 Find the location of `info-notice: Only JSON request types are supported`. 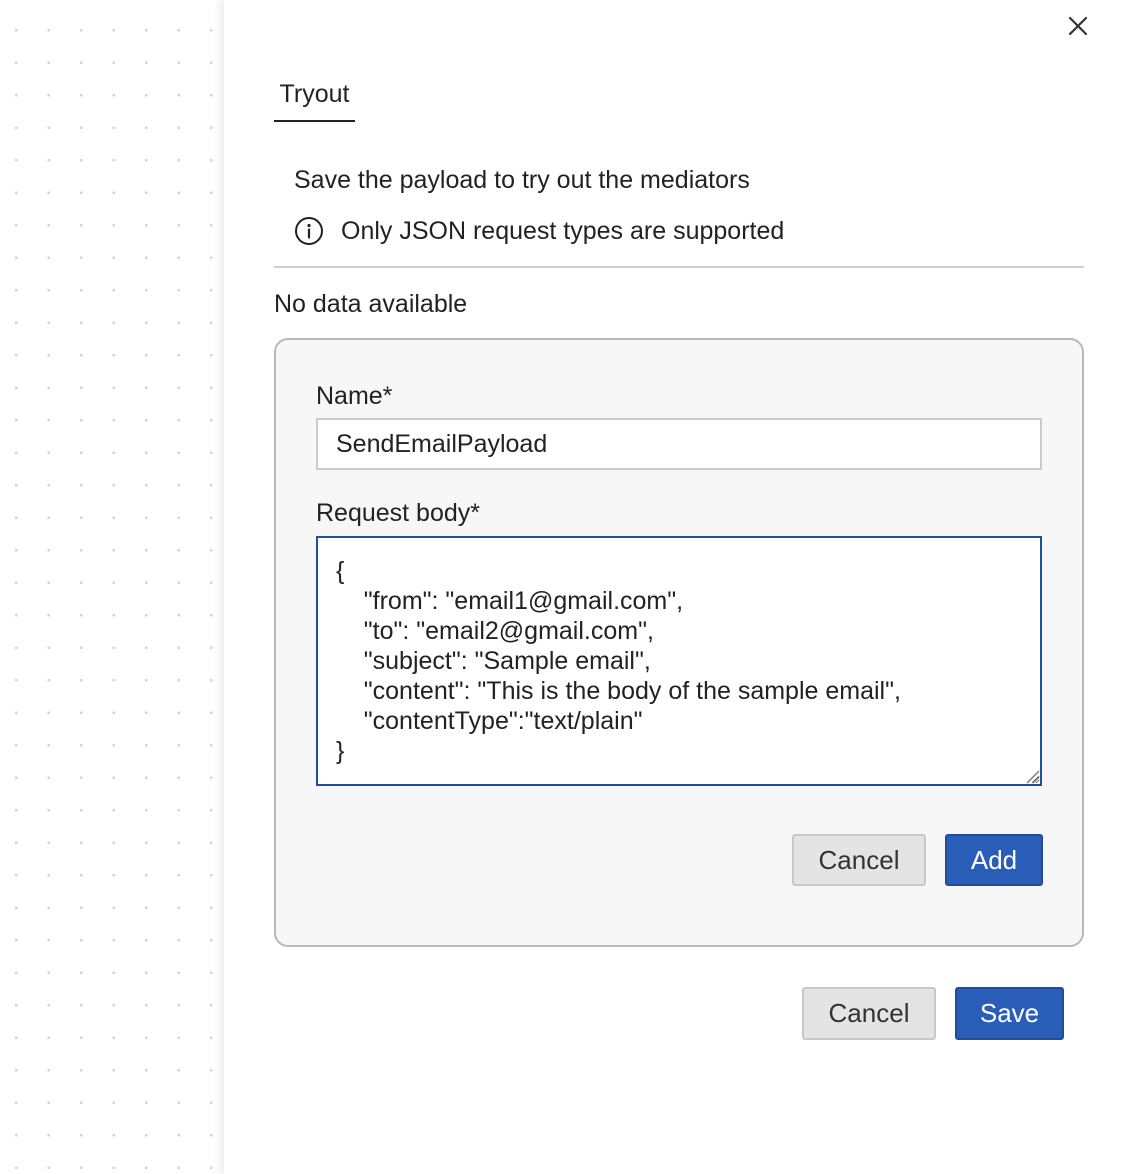

info-notice: Only JSON request types are supported is located at coordinates (539, 231).